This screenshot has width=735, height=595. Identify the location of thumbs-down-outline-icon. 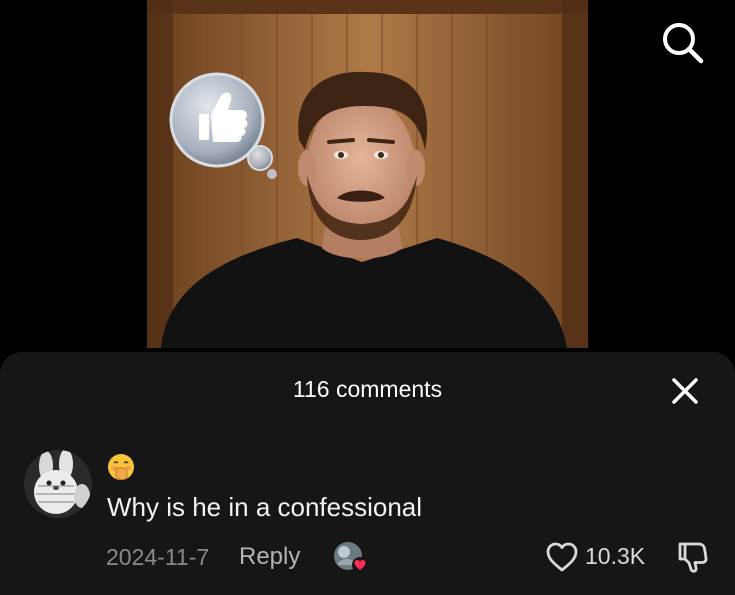
(693, 557).